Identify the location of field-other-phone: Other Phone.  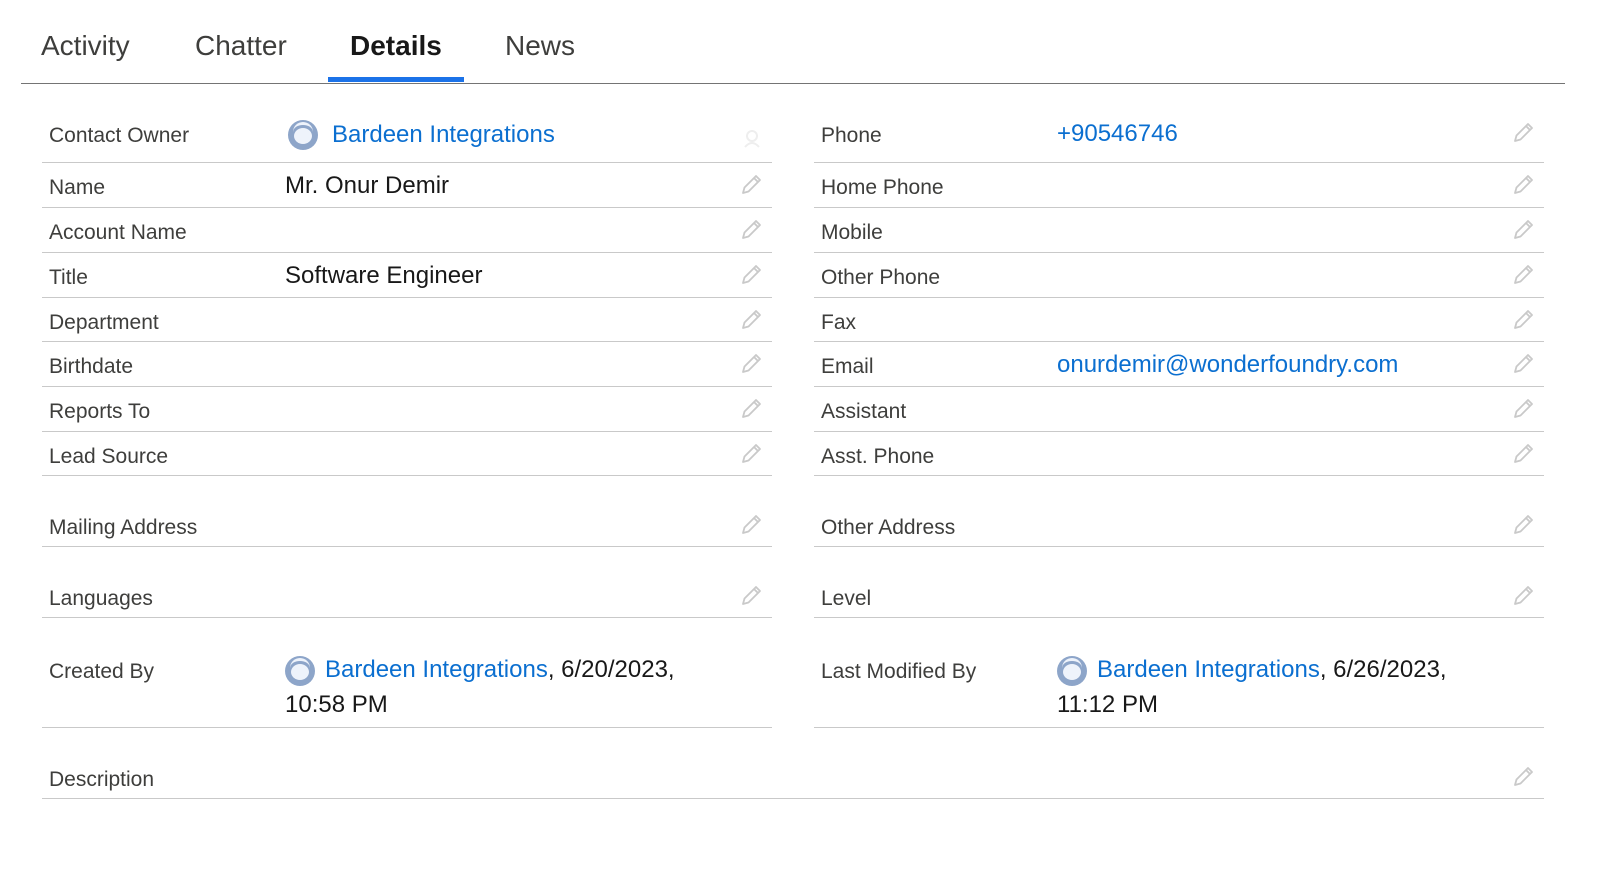
(1179, 275).